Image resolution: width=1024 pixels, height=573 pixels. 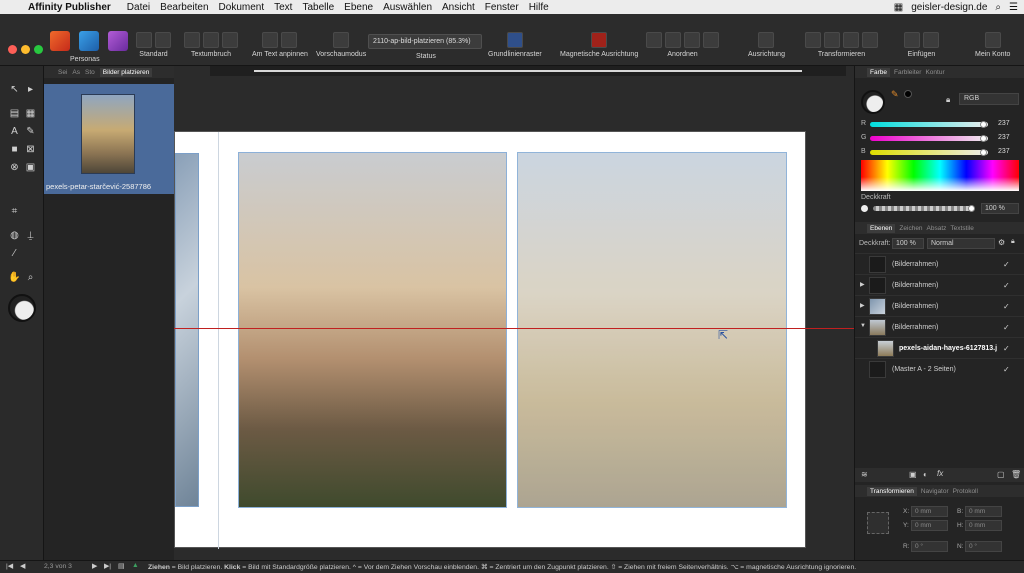 What do you see at coordinates (38, 49) in the screenshot?
I see `zoom-window-button` at bounding box center [38, 49].